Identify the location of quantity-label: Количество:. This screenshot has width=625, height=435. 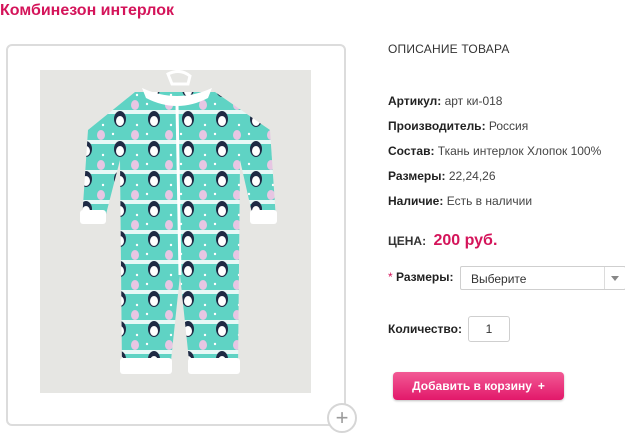
(425, 329).